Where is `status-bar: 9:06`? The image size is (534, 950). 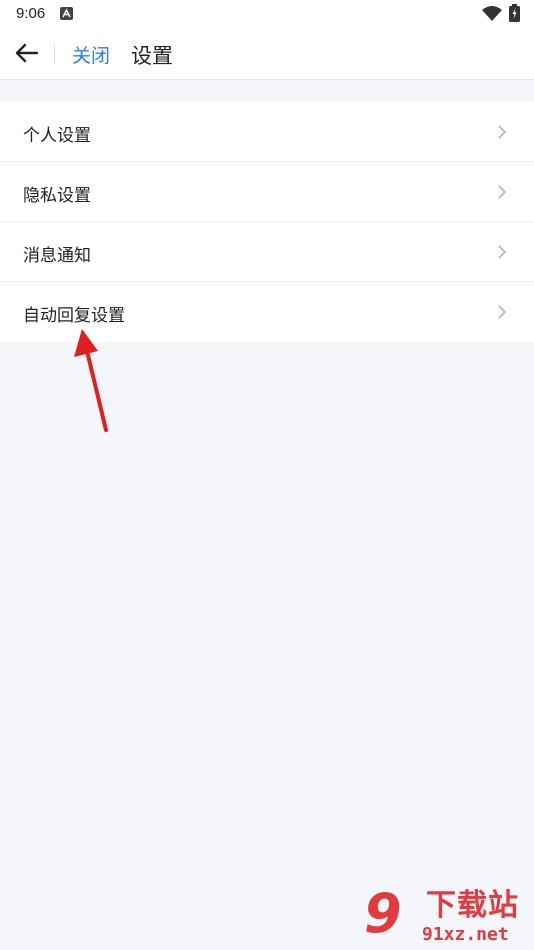
status-bar: 9:06 is located at coordinates (267, 14).